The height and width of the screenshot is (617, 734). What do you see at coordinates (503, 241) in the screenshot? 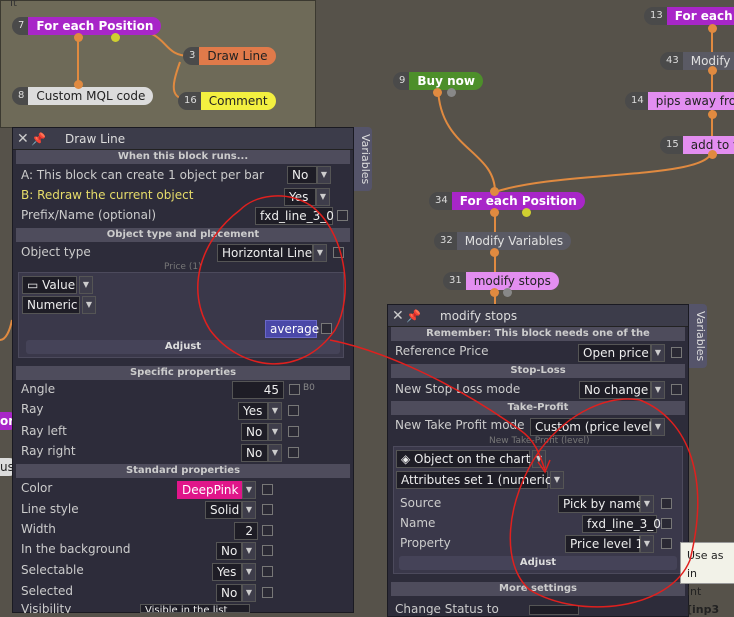
I see `node-modify-variables: 32 Modify Variables` at bounding box center [503, 241].